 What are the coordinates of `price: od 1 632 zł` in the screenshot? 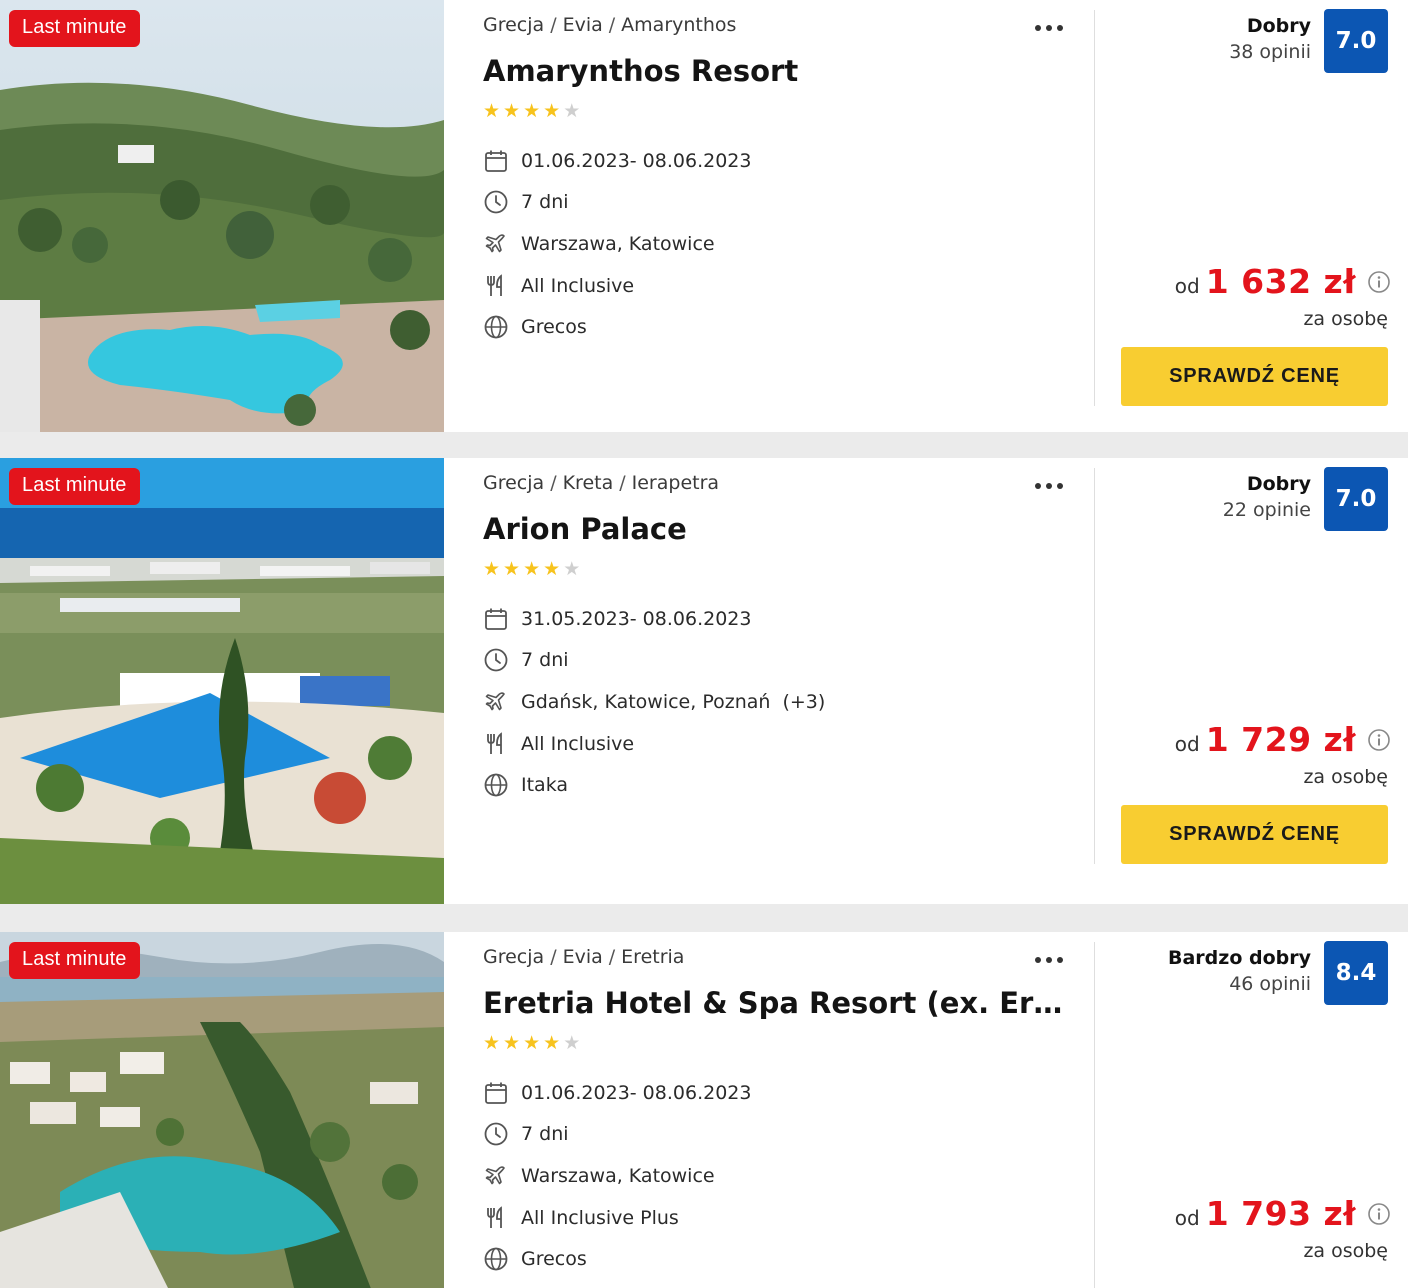 It's located at (1283, 281).